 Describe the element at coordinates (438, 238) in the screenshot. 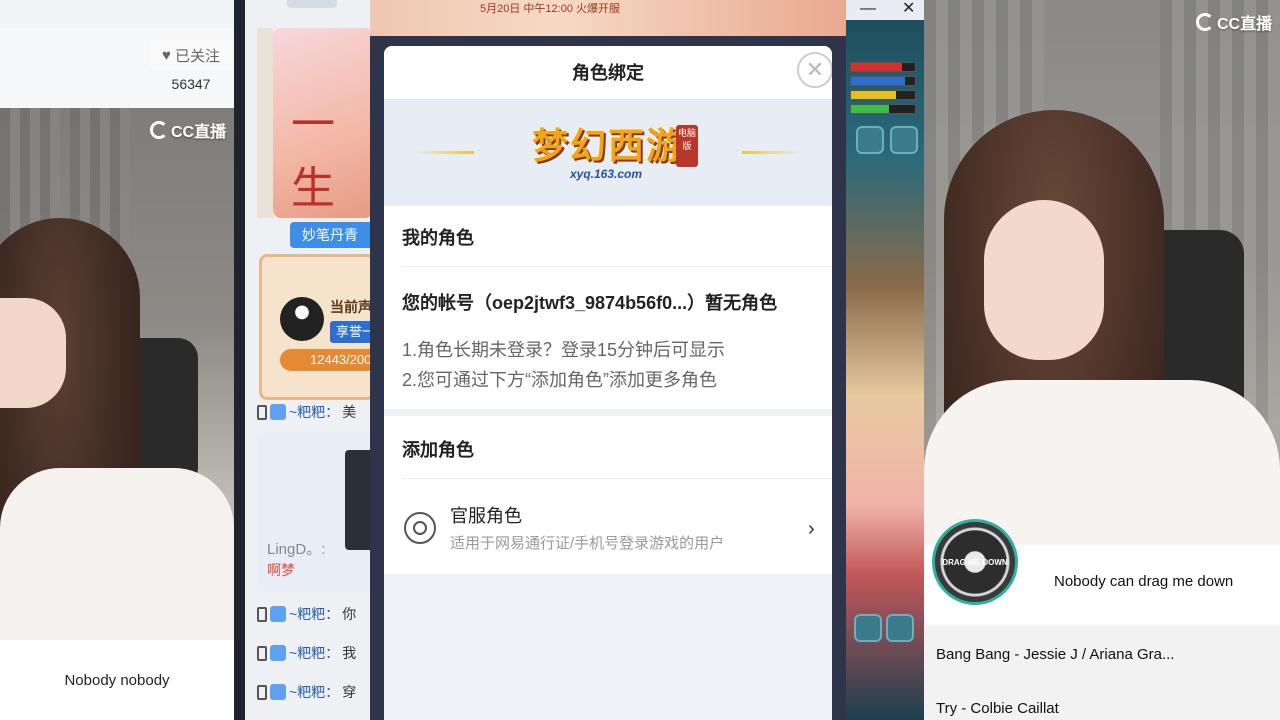

I see `my-roles-title: 我的角色` at that location.